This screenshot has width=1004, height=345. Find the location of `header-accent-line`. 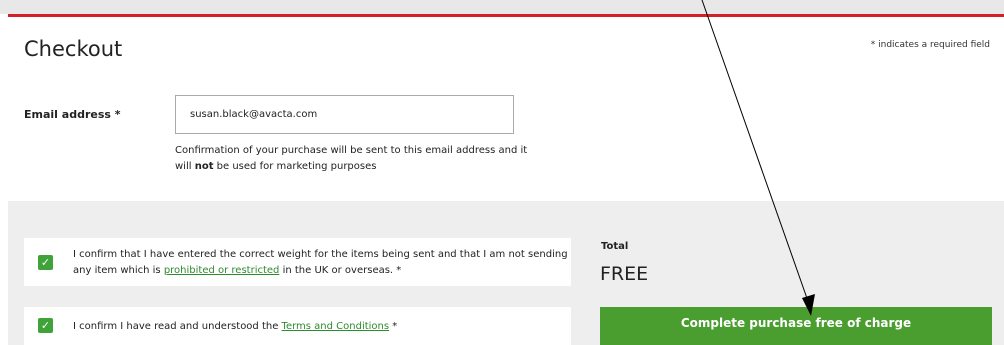

header-accent-line is located at coordinates (506, 15).